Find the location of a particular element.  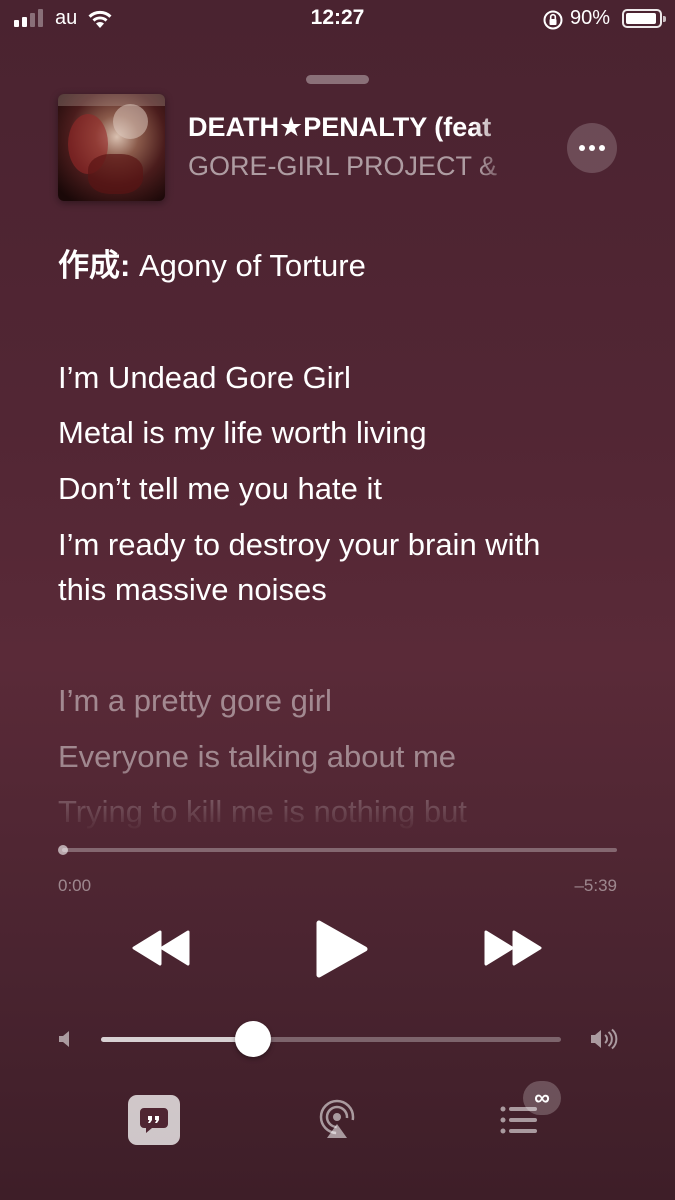

lyric-line: Metal is my life worth living is located at coordinates (242, 433).